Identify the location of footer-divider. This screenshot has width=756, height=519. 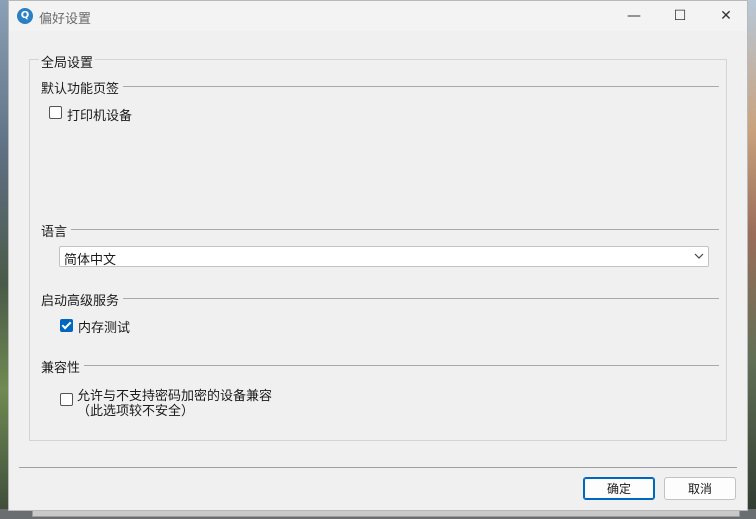
(378, 467).